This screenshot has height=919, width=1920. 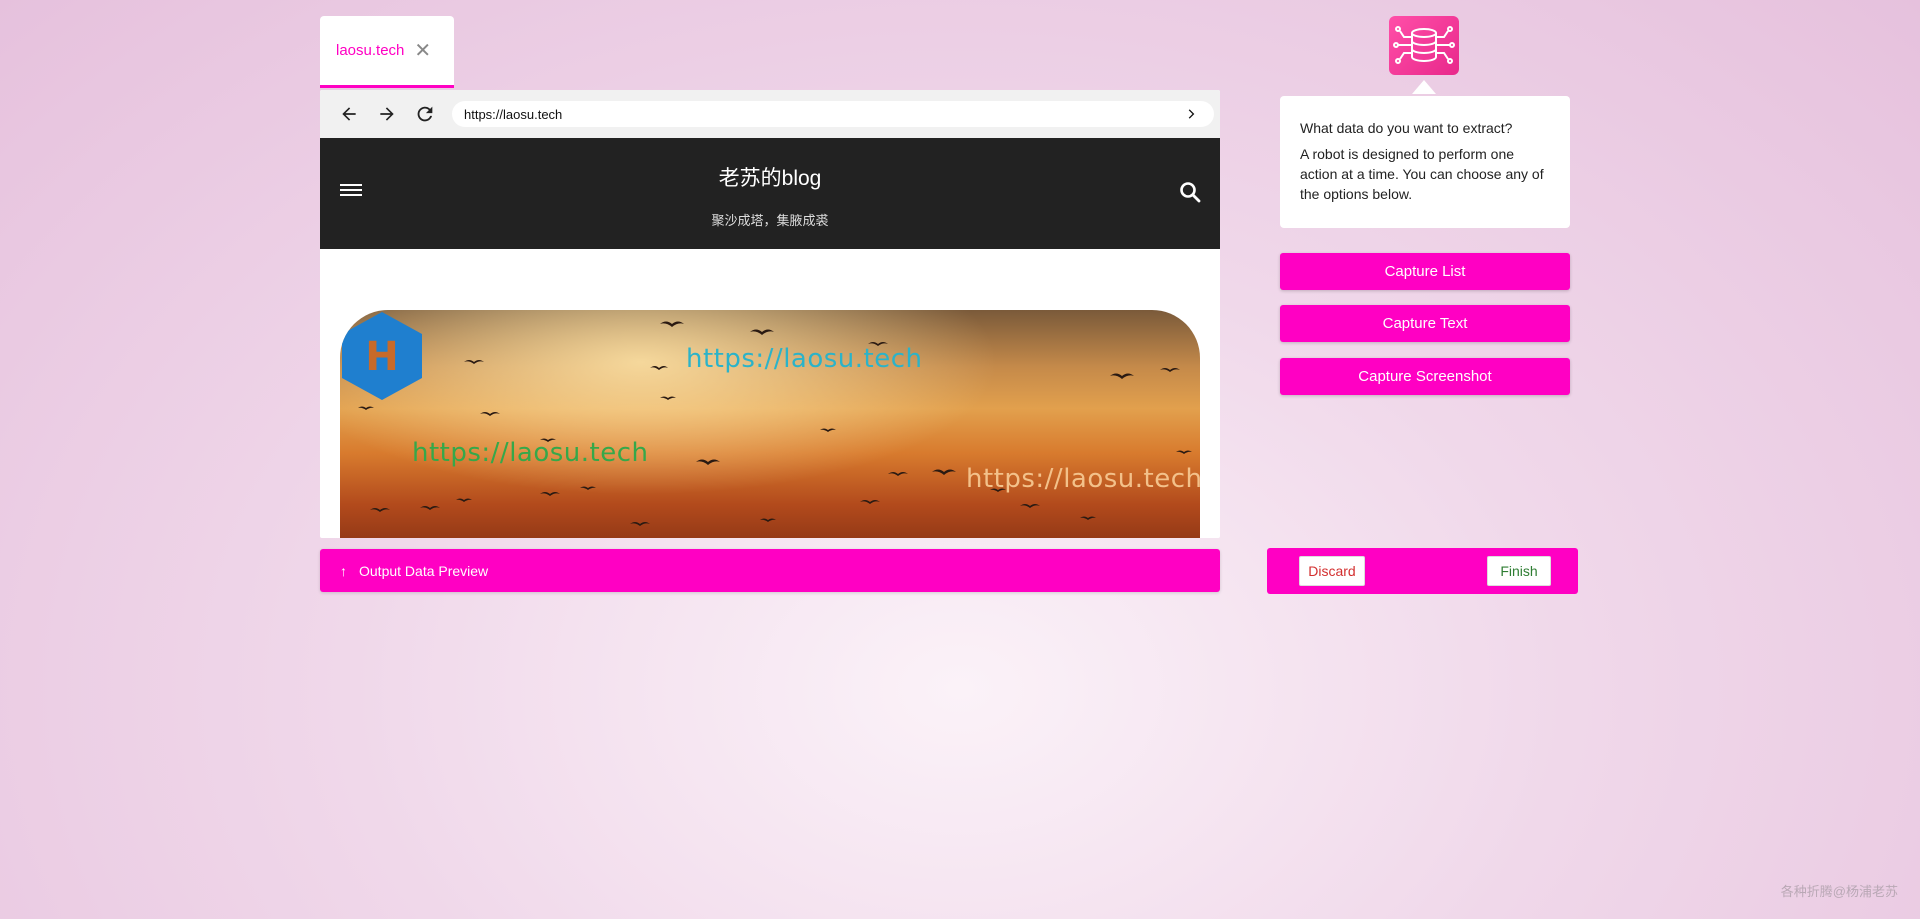 I want to click on url-input: https://laosu.tech, so click(x=833, y=114).